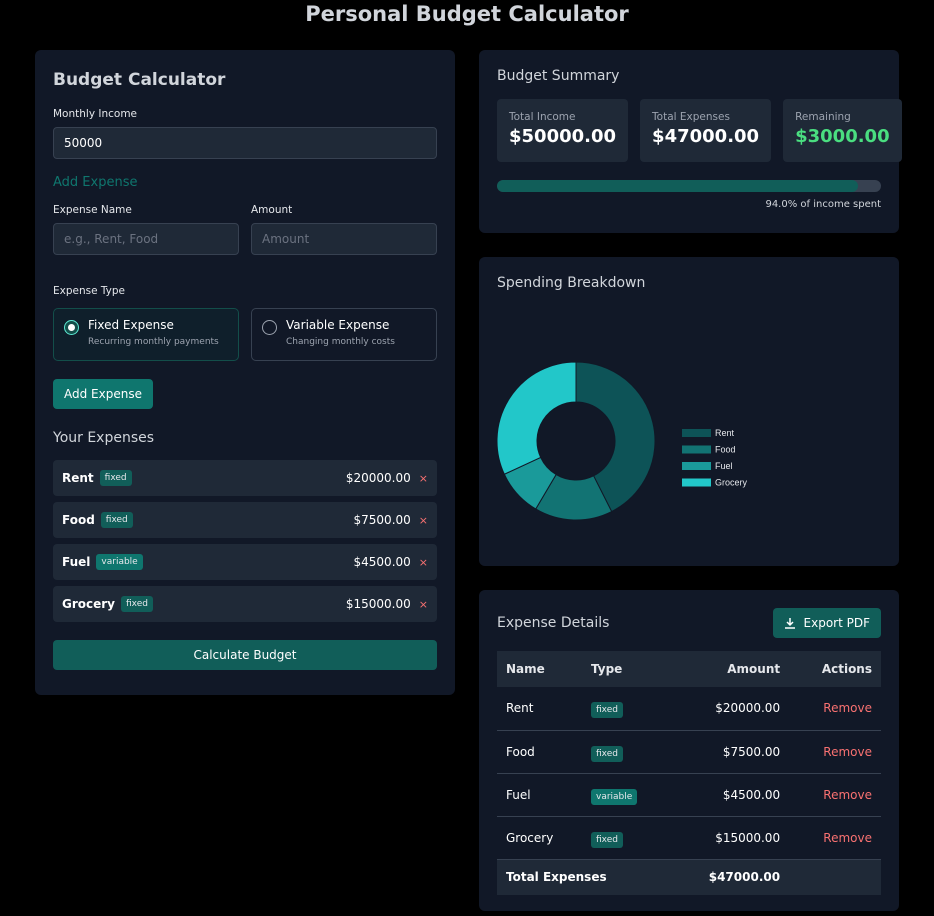 Image resolution: width=934 pixels, height=916 pixels. I want to click on col-name: Name, so click(539, 669).